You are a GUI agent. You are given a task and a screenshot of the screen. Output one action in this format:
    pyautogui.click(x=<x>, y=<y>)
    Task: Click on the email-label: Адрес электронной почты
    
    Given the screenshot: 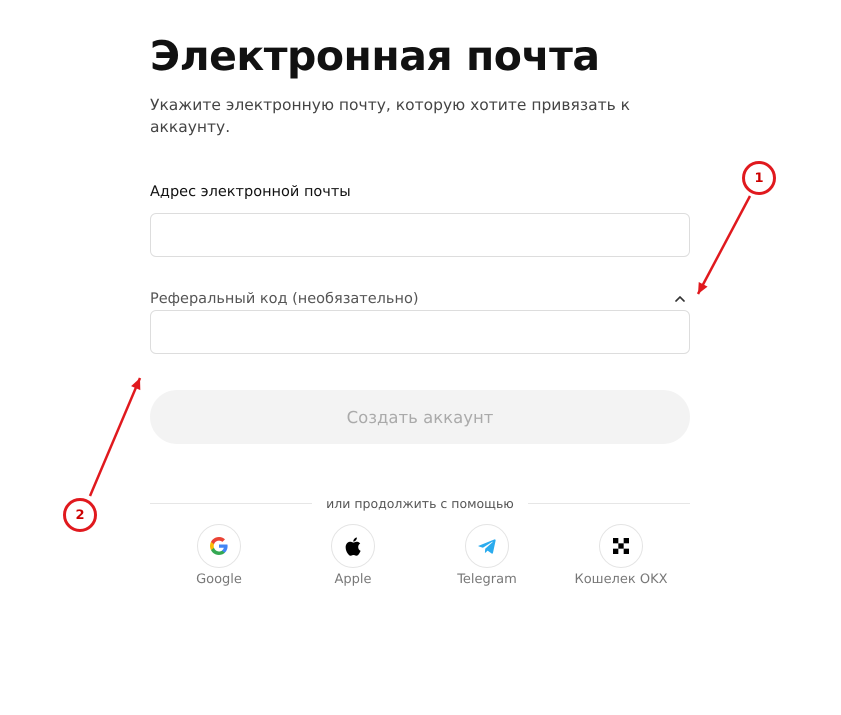 What is the action you would take?
    pyautogui.click(x=251, y=192)
    